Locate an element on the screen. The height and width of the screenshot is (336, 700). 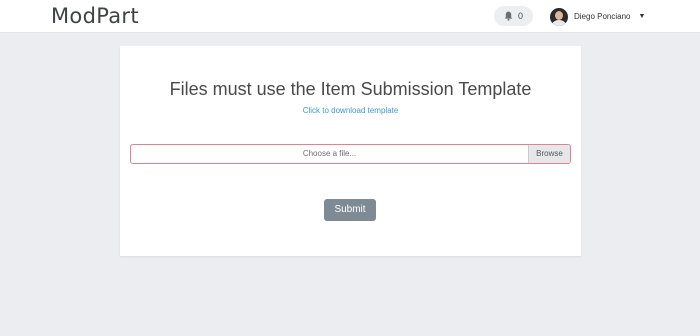
top-navbar: ModPart 0 Diego Ponciano ▼ is located at coordinates (350, 16).